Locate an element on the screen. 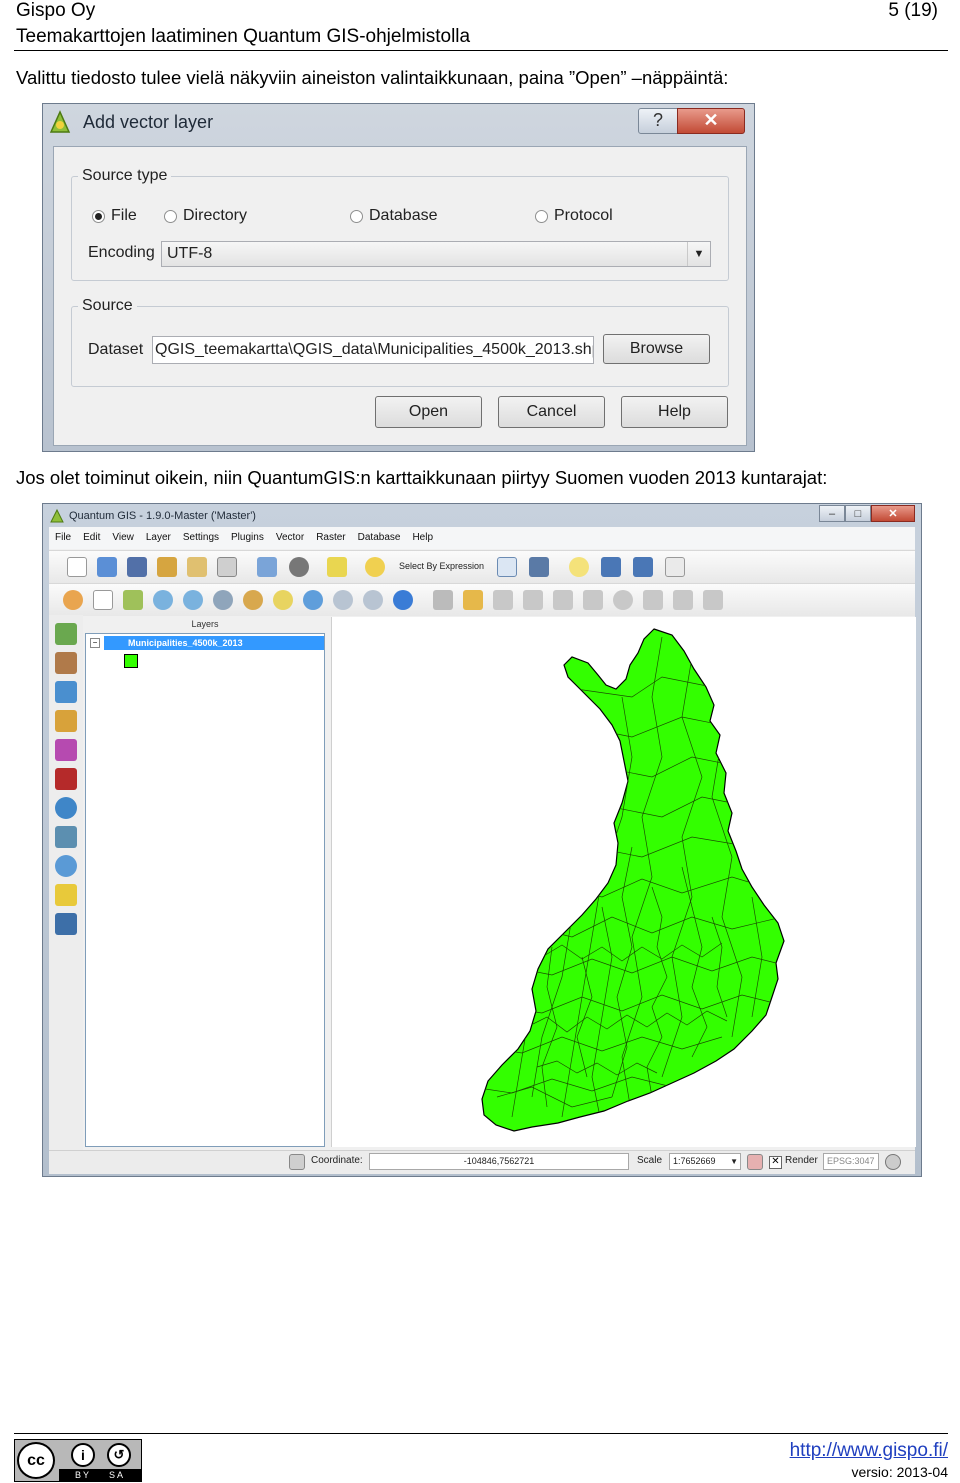 The image size is (960, 1483). node-tool-icon is located at coordinates (593, 600).